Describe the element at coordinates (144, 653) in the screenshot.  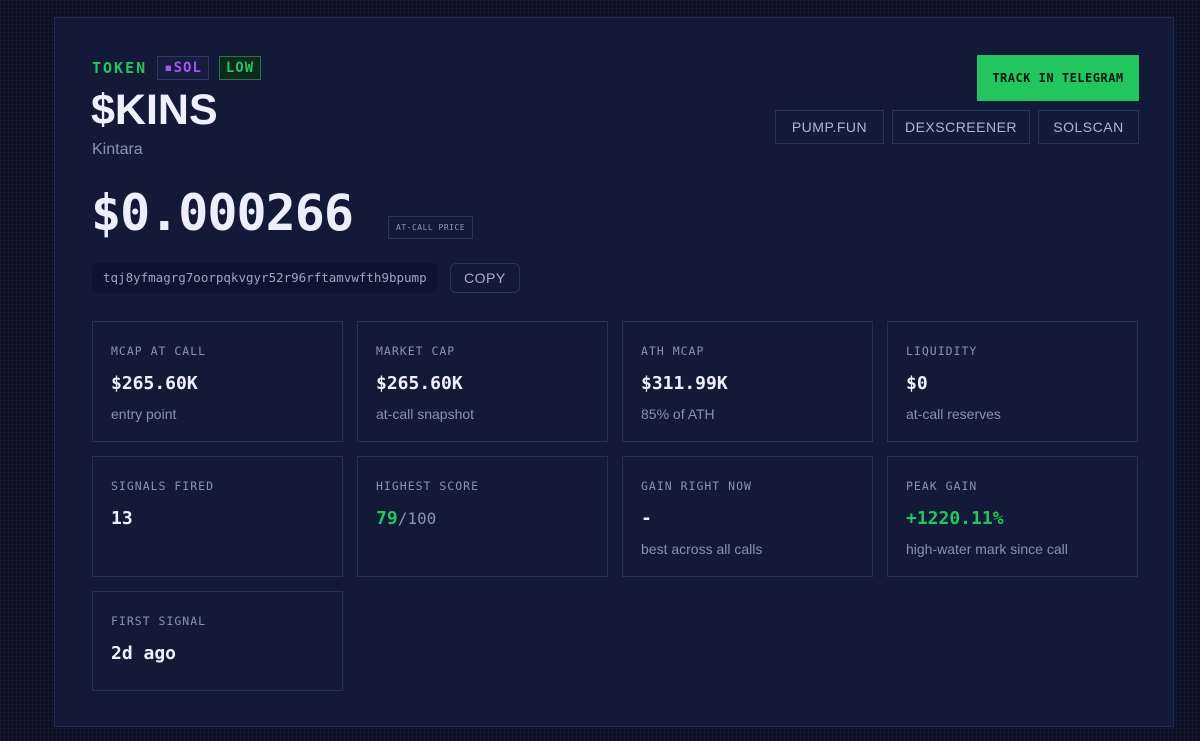
I see `stat-value: 2d ago` at that location.